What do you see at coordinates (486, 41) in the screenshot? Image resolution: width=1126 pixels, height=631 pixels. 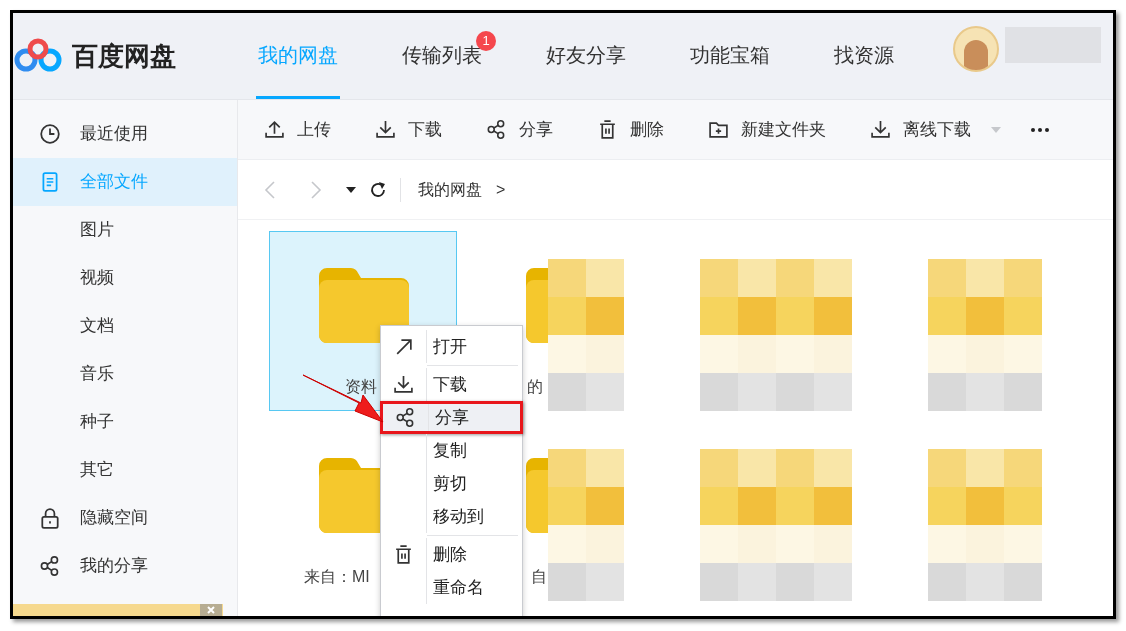 I see `notification-badge: 1` at bounding box center [486, 41].